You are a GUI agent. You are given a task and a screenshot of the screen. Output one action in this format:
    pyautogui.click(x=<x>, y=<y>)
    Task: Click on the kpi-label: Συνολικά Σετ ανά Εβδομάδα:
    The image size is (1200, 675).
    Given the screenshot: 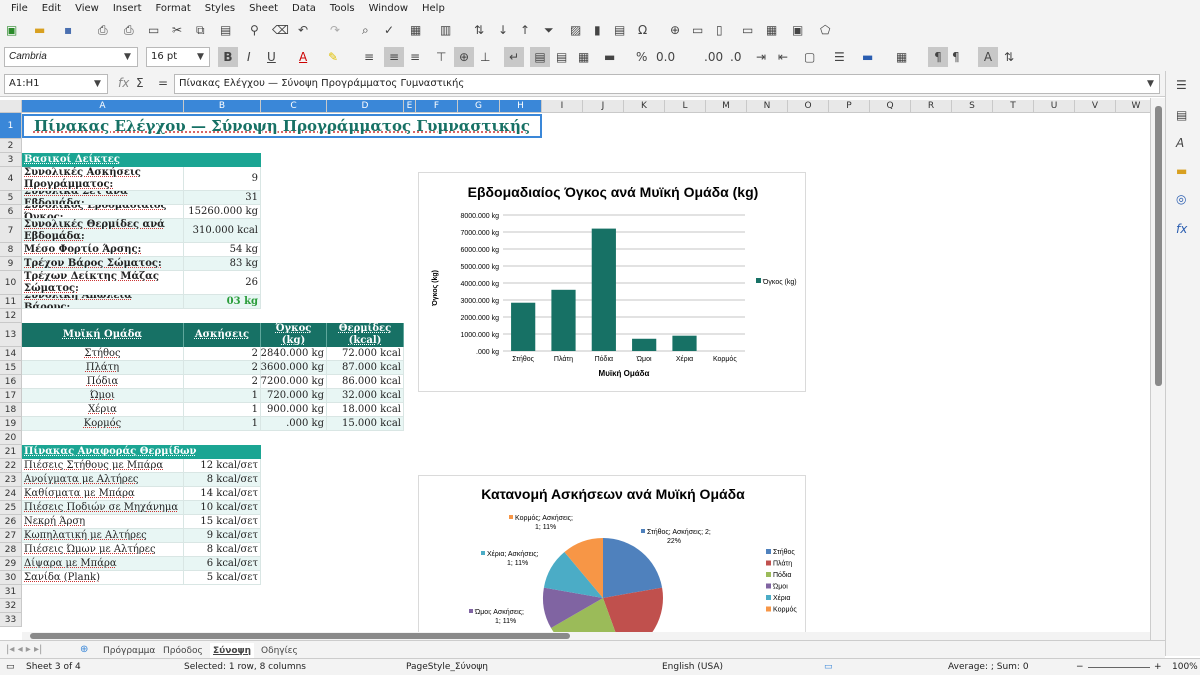 What is the action you would take?
    pyautogui.click(x=103, y=198)
    